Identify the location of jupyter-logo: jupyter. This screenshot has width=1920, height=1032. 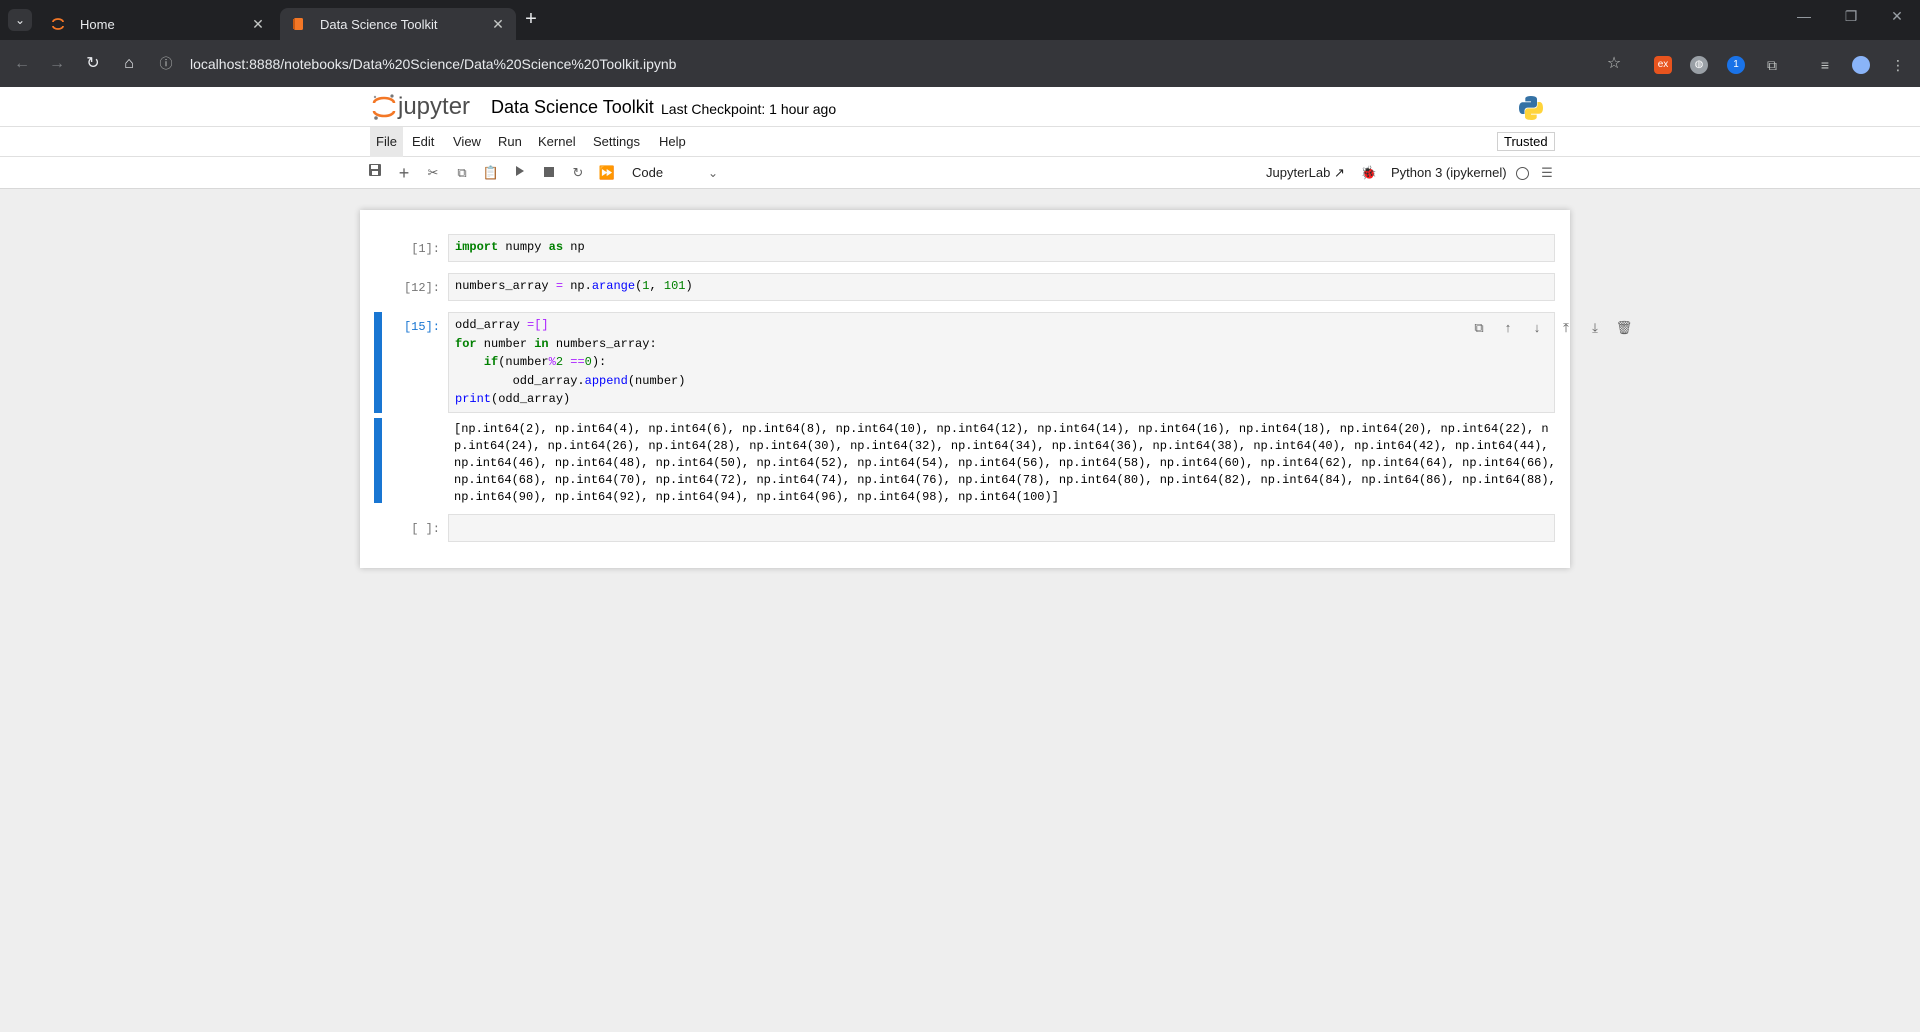
(421, 107).